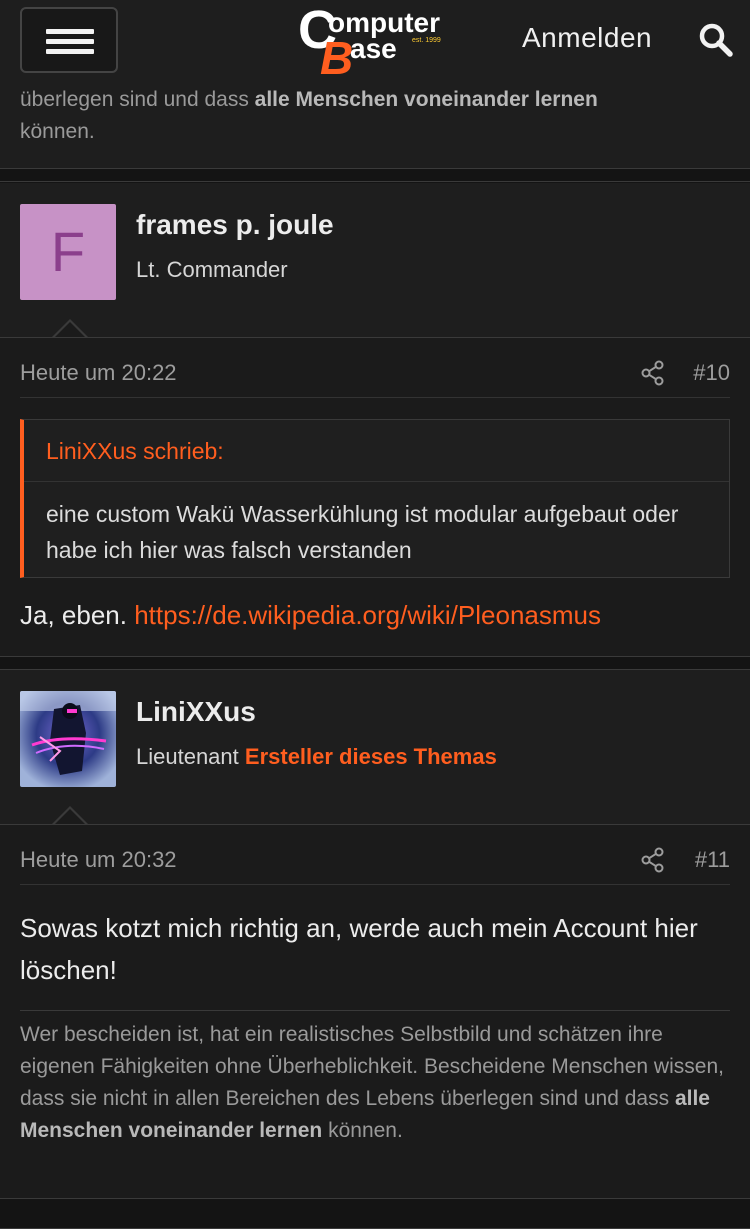 This screenshot has width=750, height=1229. Describe the element at coordinates (375, 368) in the screenshot. I see `post-meta: Heute um 20:22 #10` at that location.